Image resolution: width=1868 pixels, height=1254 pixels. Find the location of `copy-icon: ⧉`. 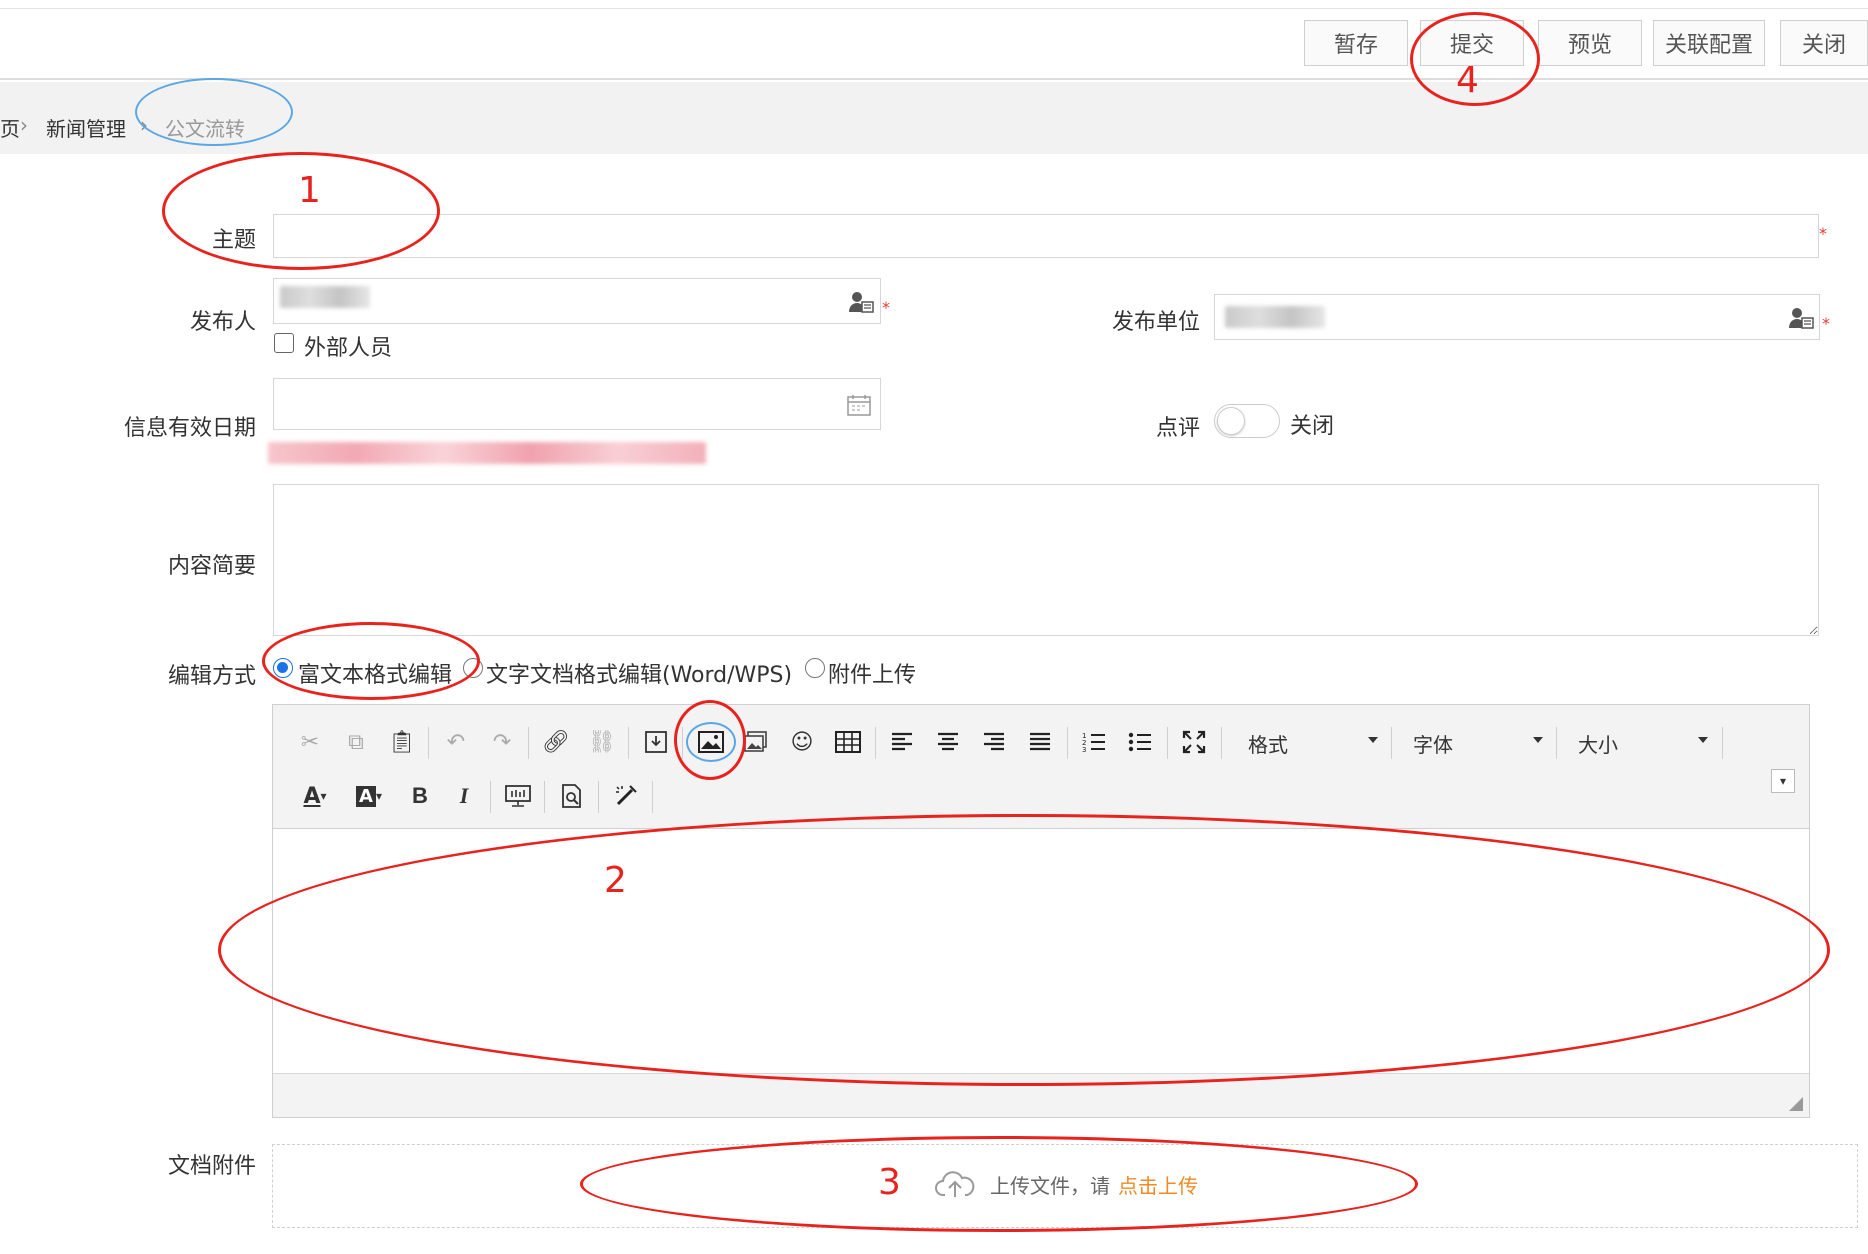

copy-icon: ⧉ is located at coordinates (356, 742).